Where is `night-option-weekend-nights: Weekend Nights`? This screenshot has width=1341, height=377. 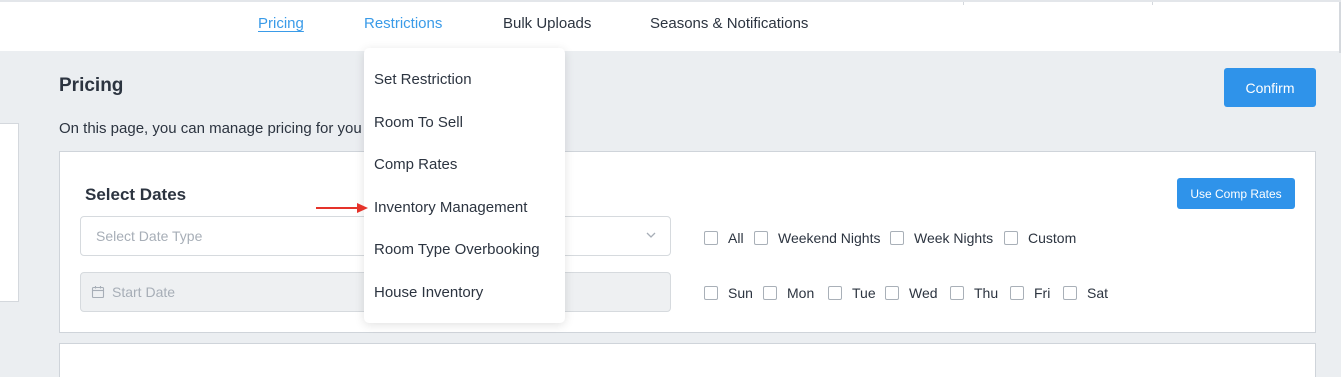
night-option-weekend-nights: Weekend Nights is located at coordinates (817, 238).